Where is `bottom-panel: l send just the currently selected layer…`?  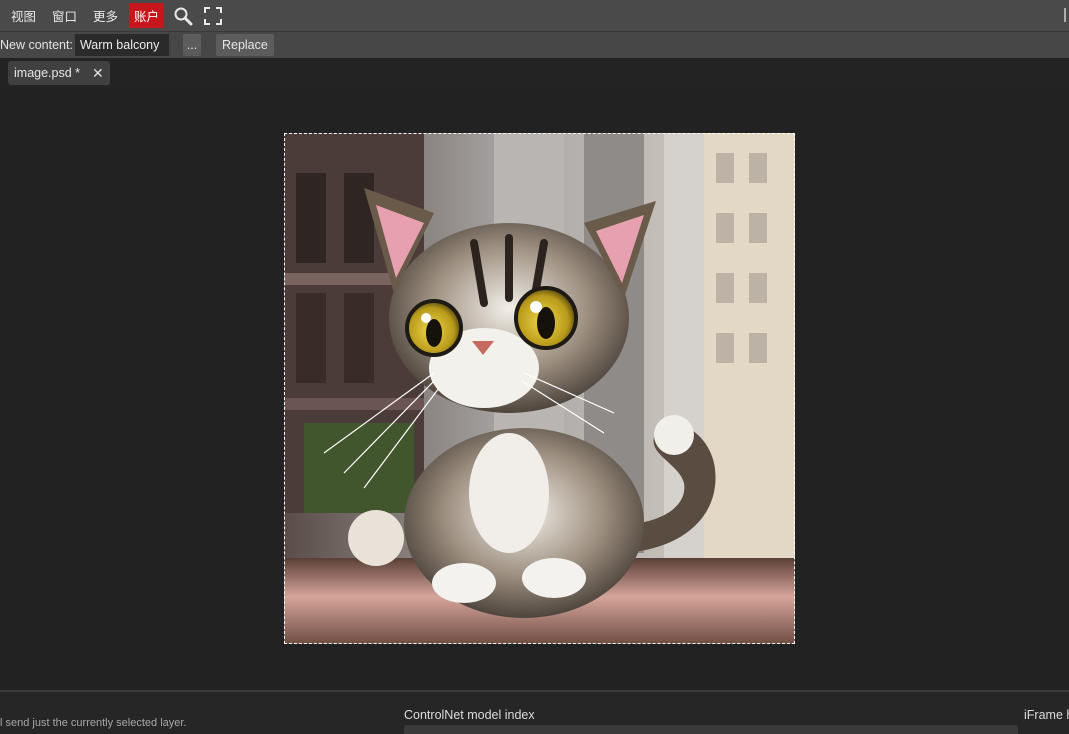
bottom-panel: l send just the currently selected layer… is located at coordinates (534, 712).